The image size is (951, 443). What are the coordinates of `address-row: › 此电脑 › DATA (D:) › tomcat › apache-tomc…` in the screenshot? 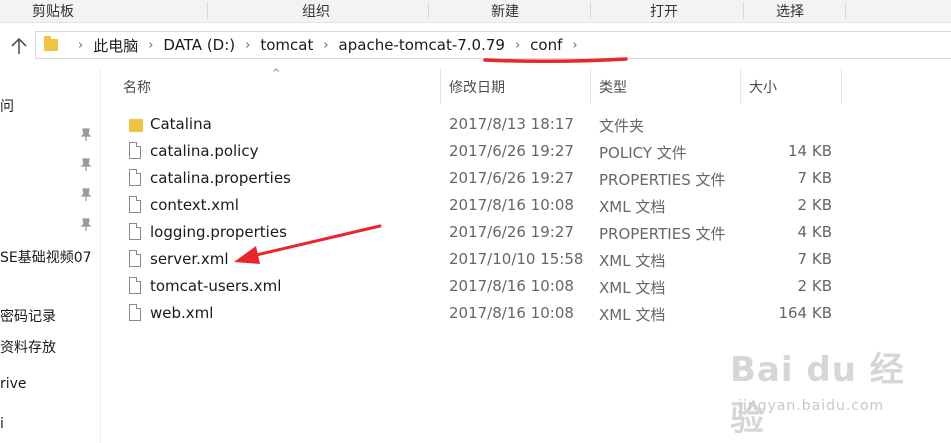 It's located at (475, 45).